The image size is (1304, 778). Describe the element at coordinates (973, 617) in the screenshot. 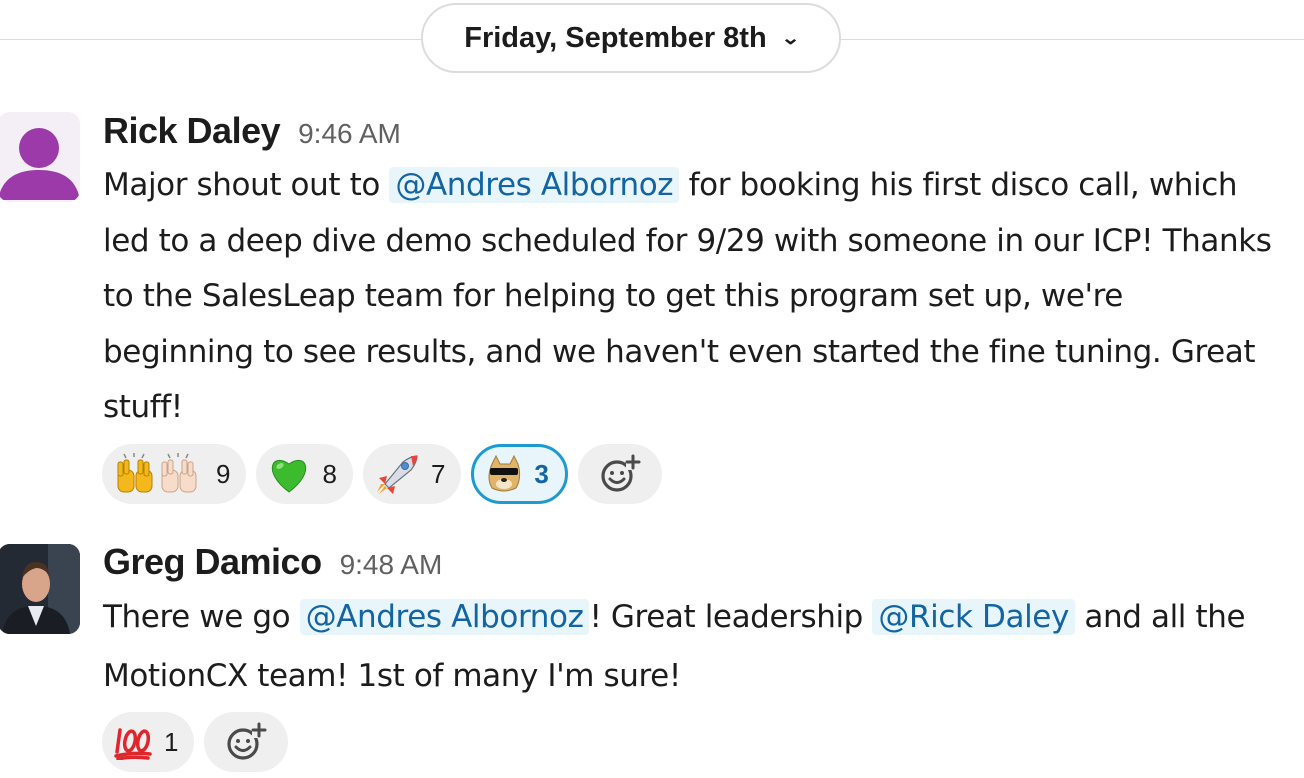

I see `user-mention: @Rick Daley` at that location.